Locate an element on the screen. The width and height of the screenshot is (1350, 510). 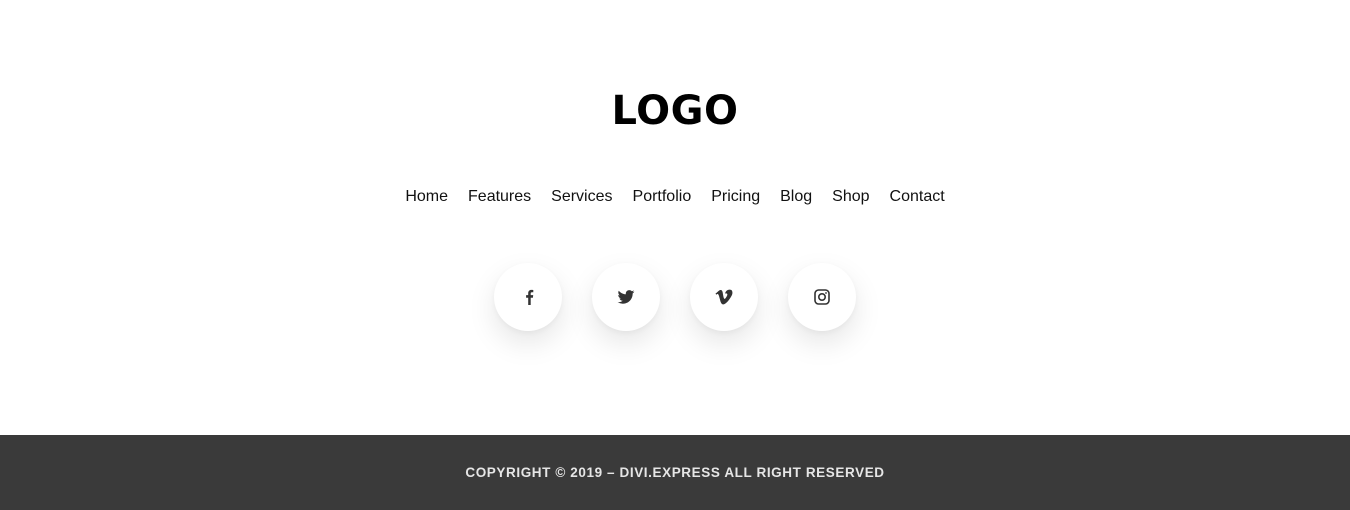
nav-item-shop: Shop is located at coordinates (850, 197).